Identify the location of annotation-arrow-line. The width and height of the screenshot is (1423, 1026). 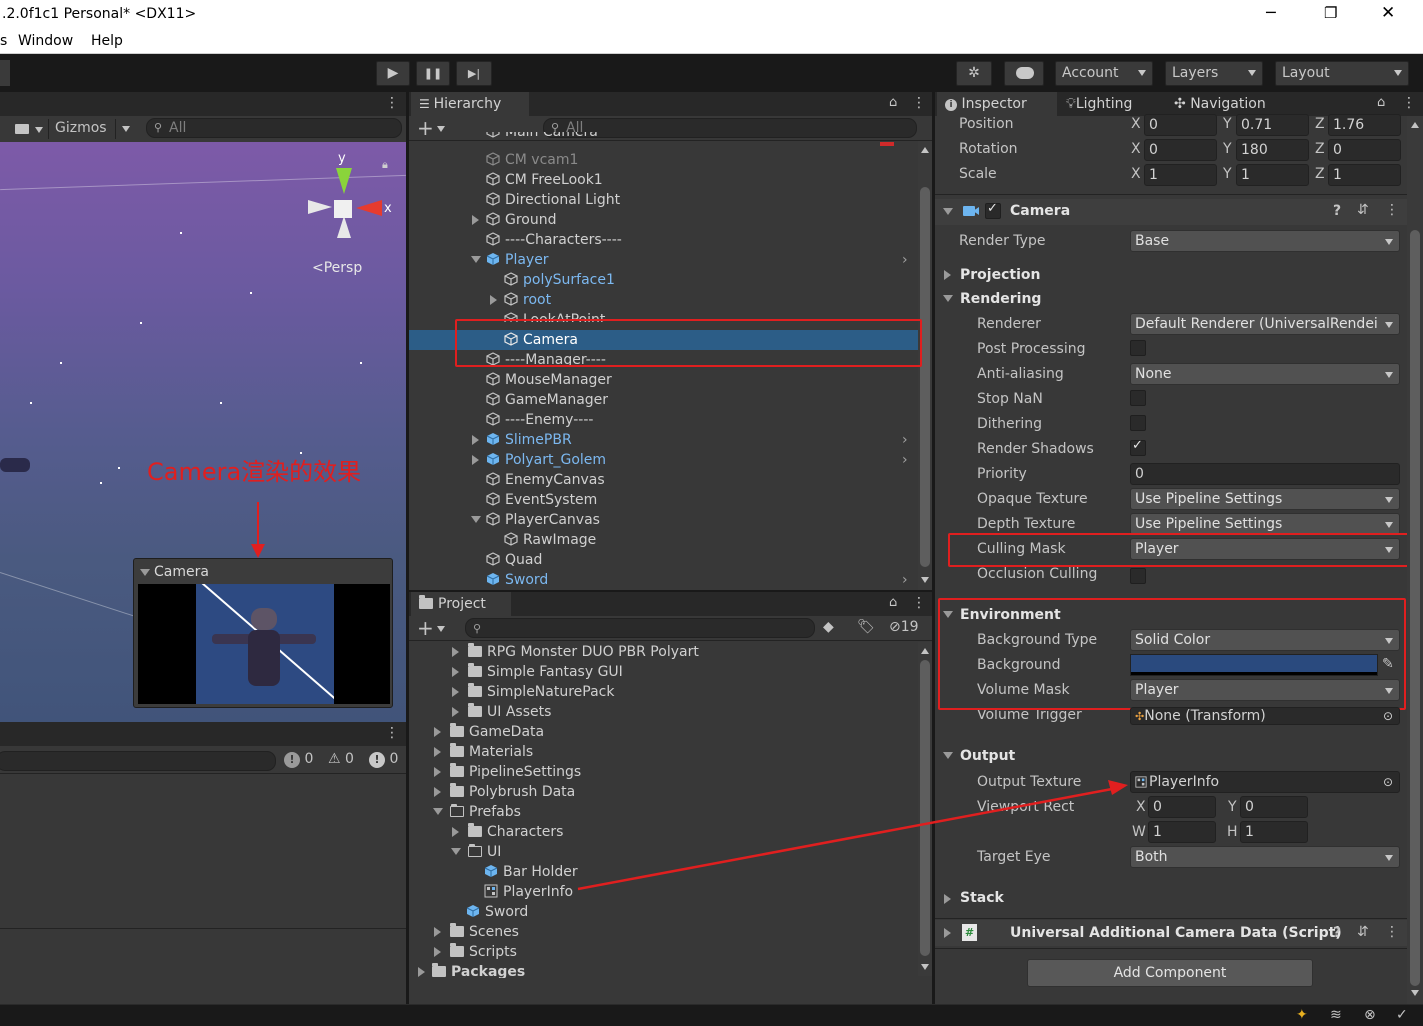
(845, 839).